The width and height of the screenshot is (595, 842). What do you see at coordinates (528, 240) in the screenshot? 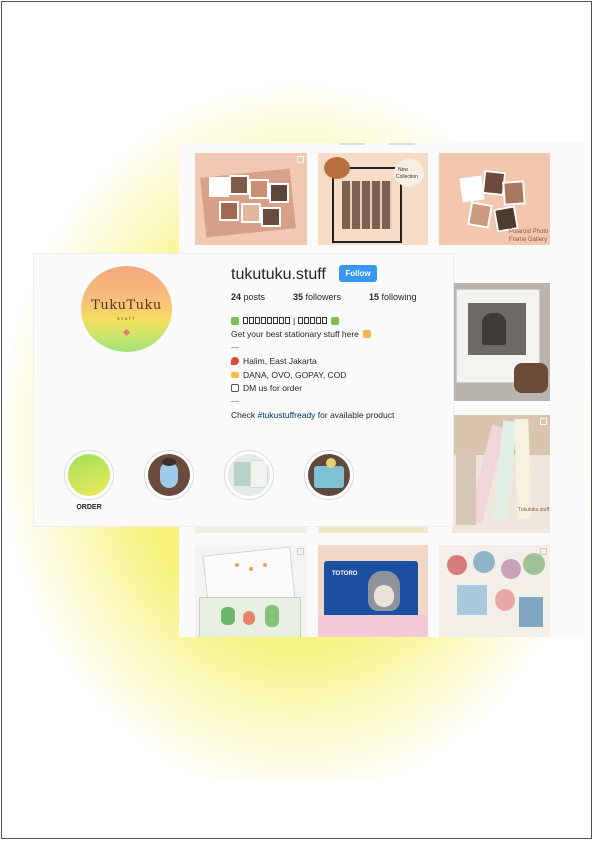
I see `tile-label: Frame Gallery` at bounding box center [528, 240].